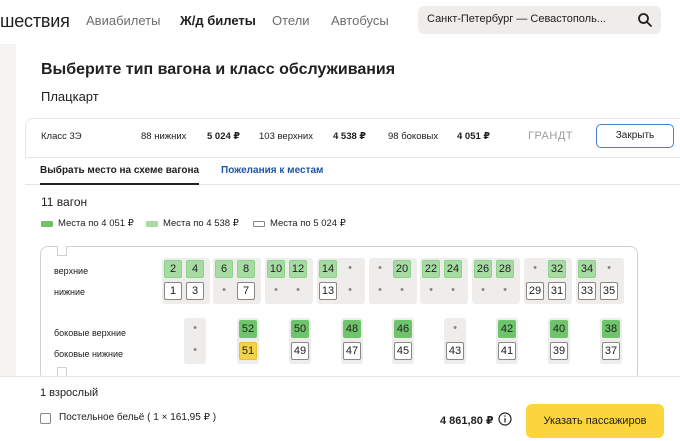 The image size is (680, 441). What do you see at coordinates (201, 223) in the screenshot?
I see `legend-label: Места по 4 538 ₽` at bounding box center [201, 223].